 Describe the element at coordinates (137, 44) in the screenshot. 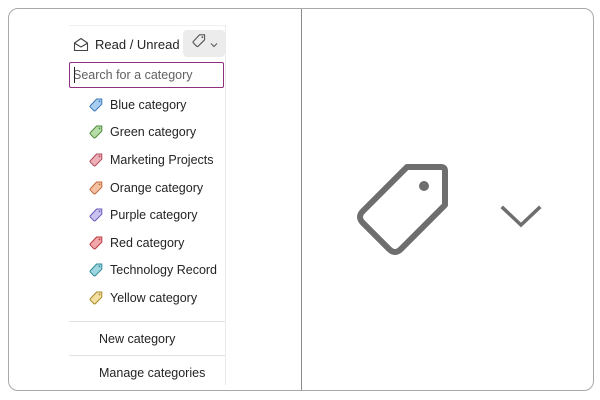

I see `read-unread-label: Read / Unread` at that location.